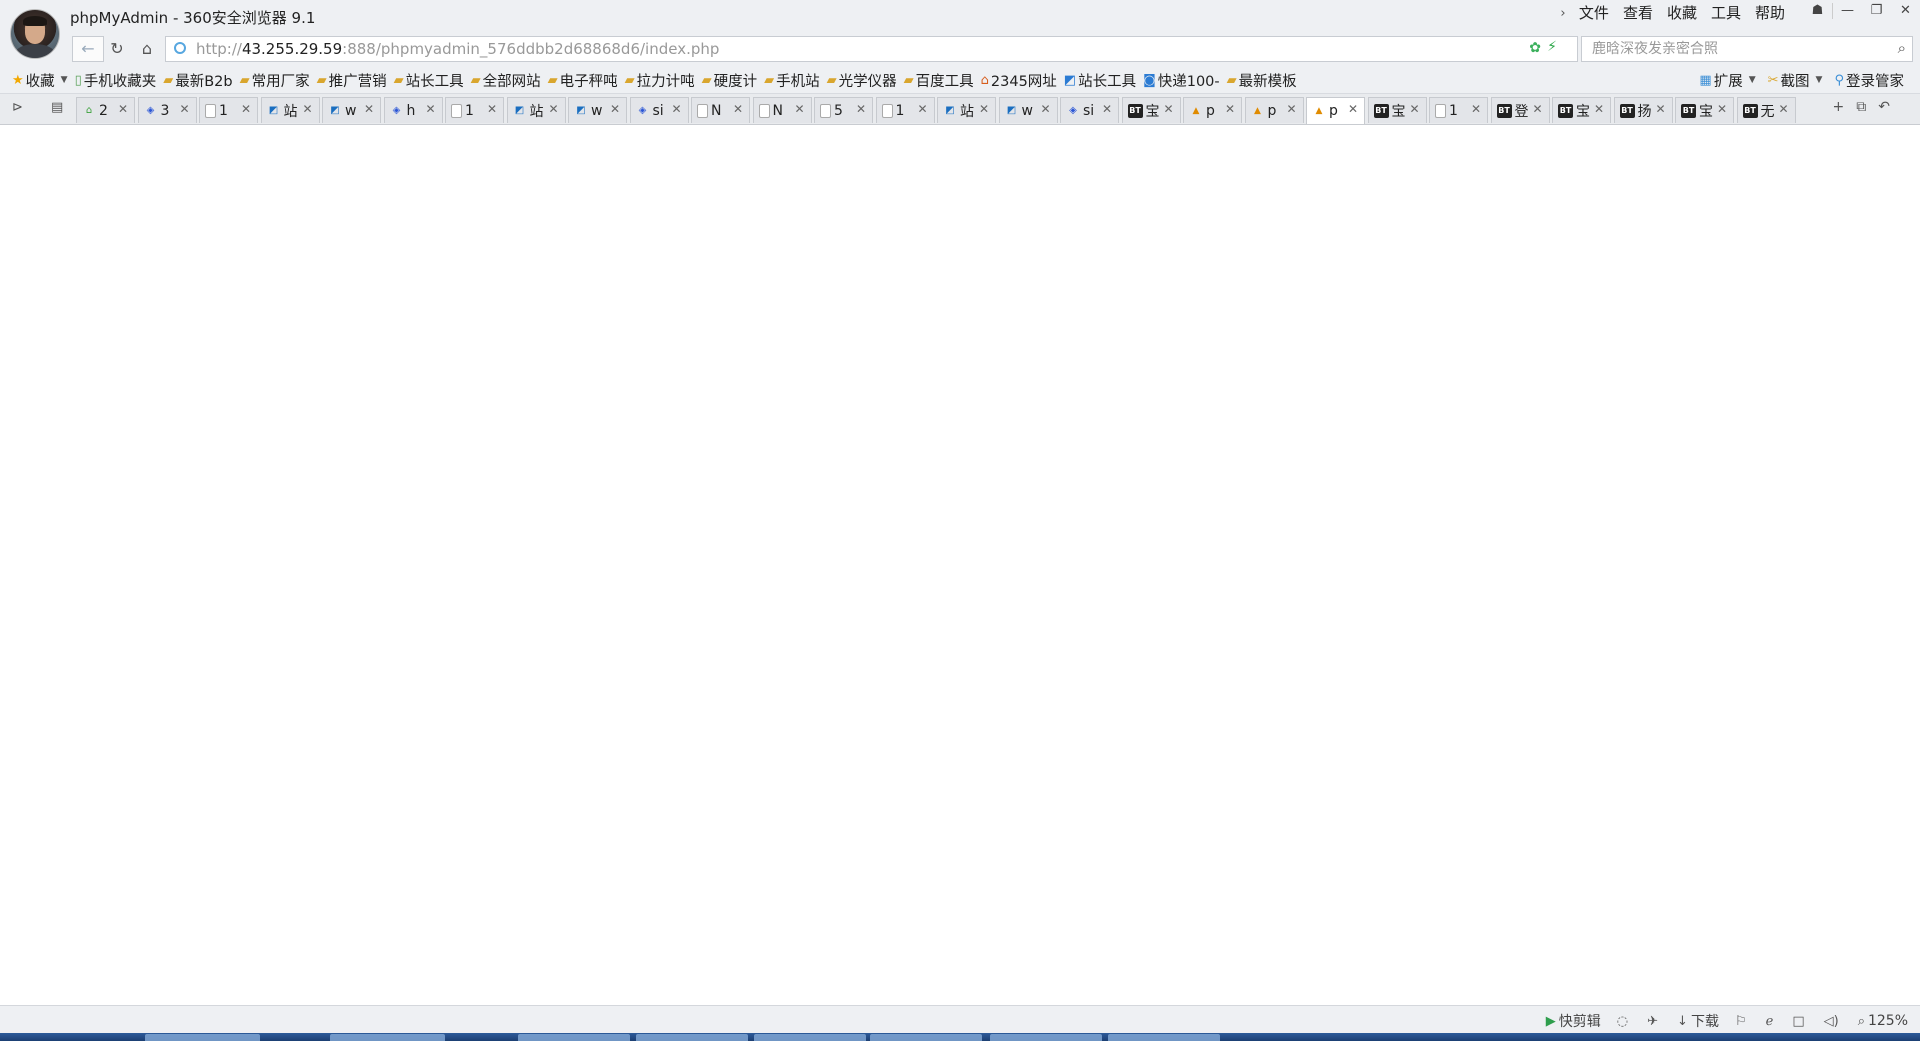 Image resolution: width=1920 pixels, height=1041 pixels. What do you see at coordinates (793, 80) in the screenshot?
I see `bookmark-folder: ▰ 手机站` at bounding box center [793, 80].